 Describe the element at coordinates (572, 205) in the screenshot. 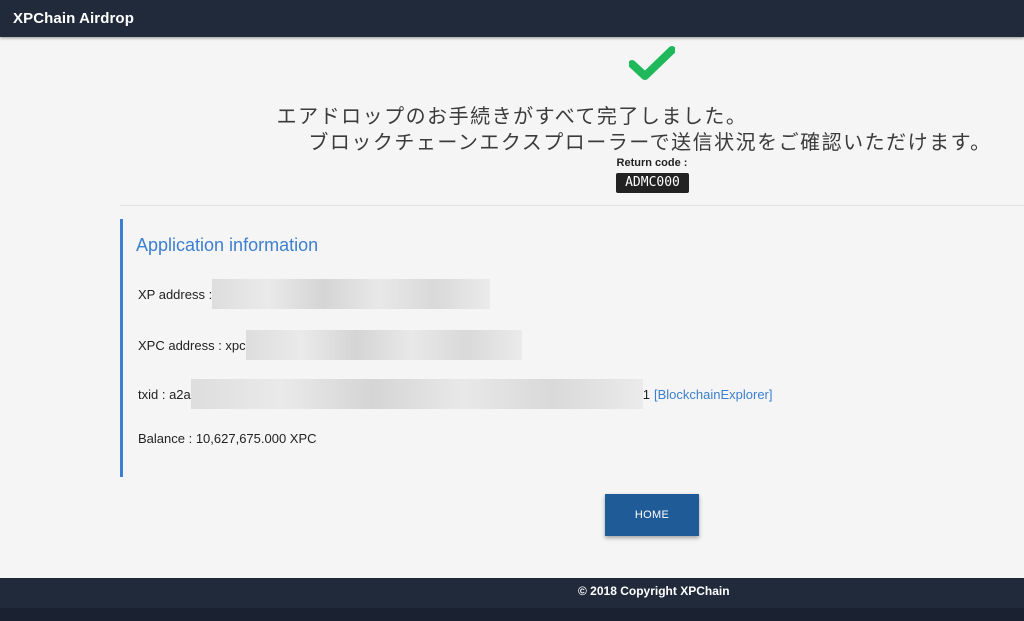

I see `section-divider` at that location.